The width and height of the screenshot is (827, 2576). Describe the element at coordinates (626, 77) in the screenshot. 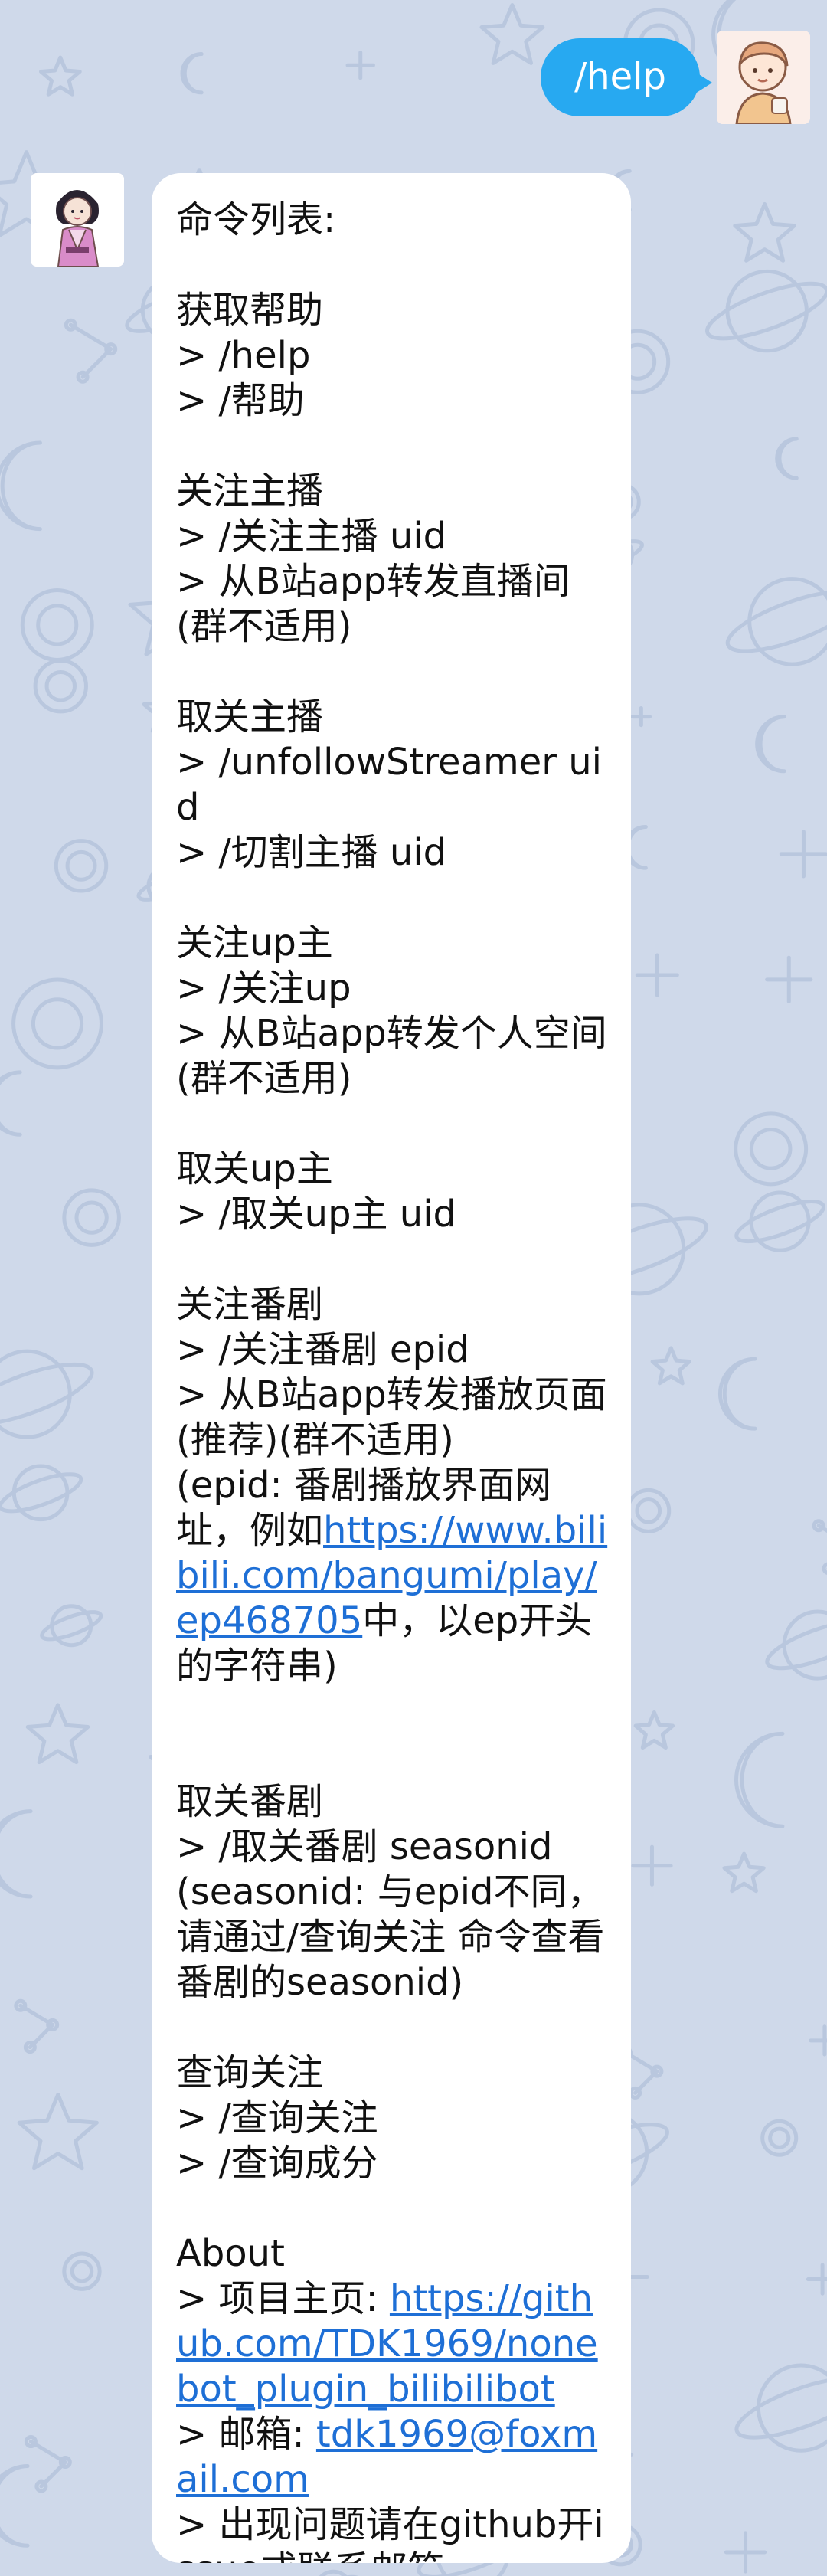

I see `outgoing-bubble: /help` at that location.